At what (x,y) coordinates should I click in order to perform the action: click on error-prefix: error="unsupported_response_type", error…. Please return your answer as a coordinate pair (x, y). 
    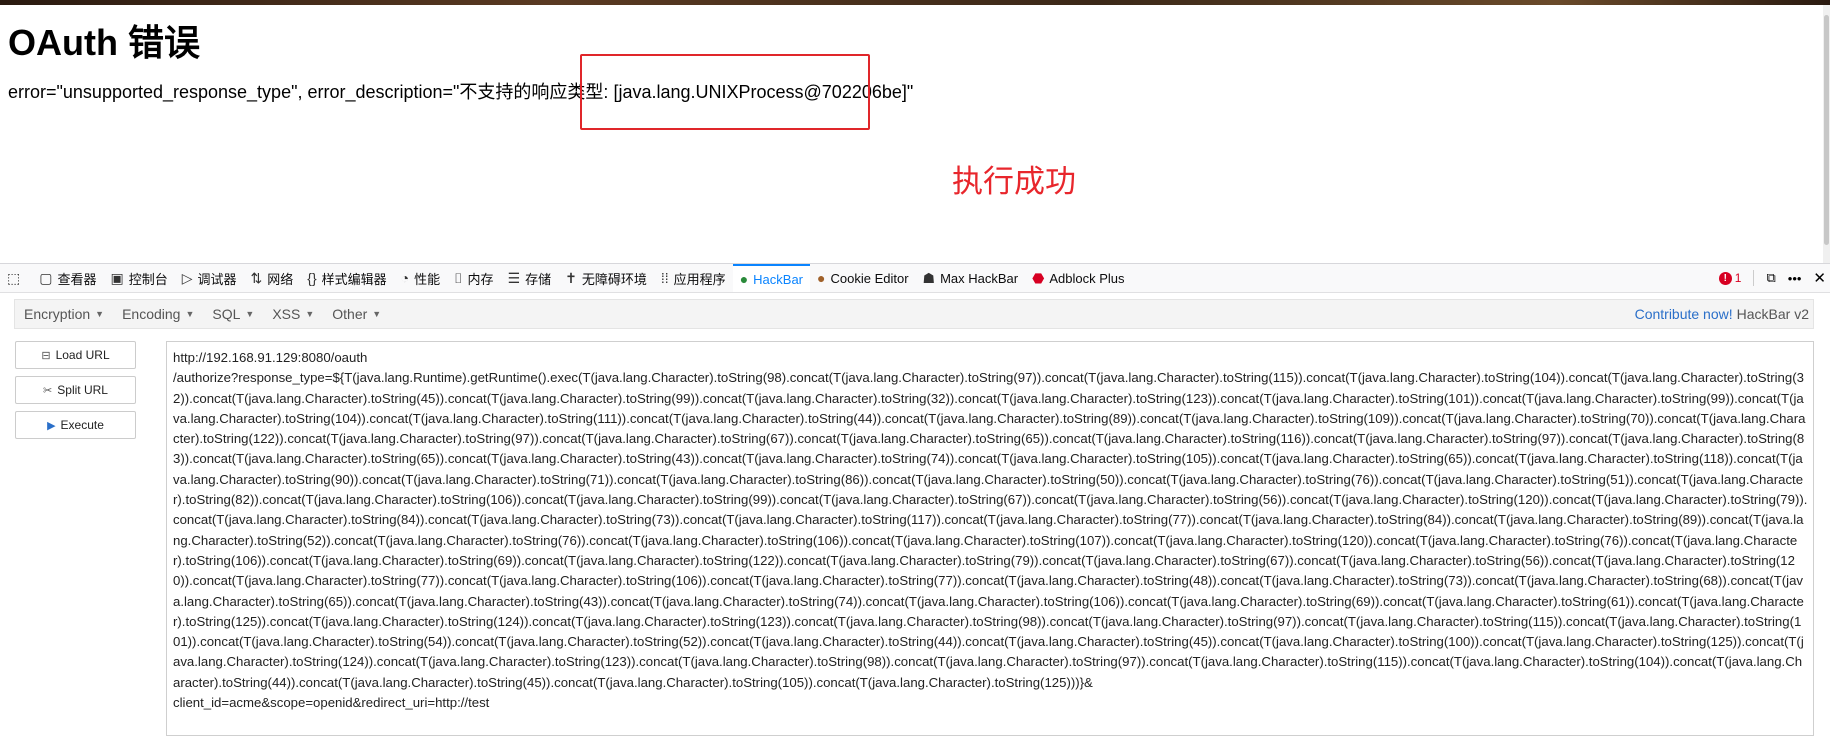
    Looking at the image, I should click on (311, 92).